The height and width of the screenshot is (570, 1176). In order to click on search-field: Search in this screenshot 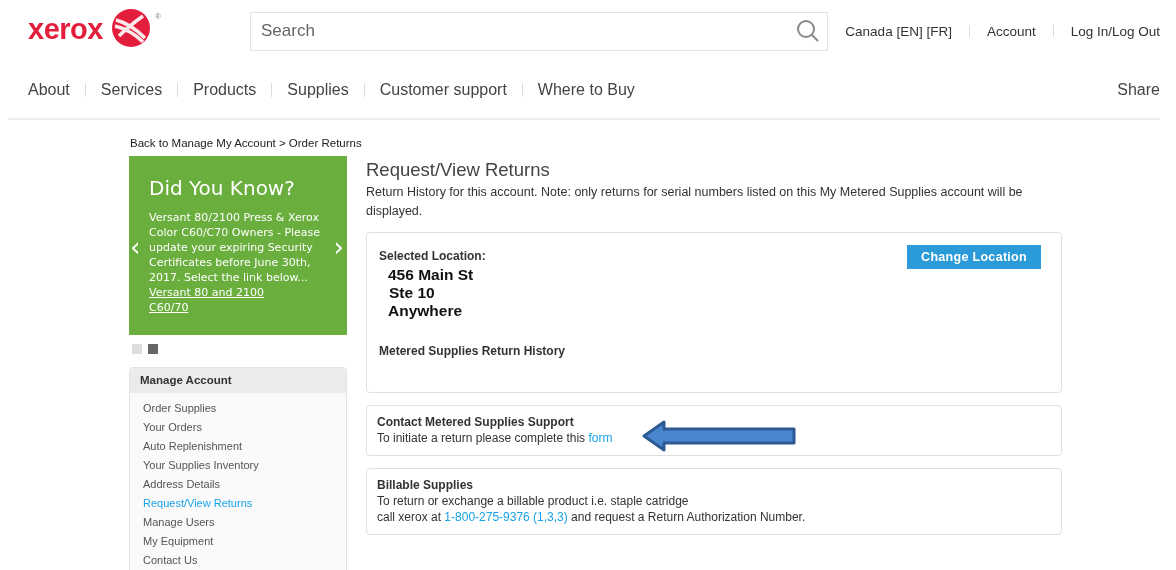, I will do `click(539, 31)`.